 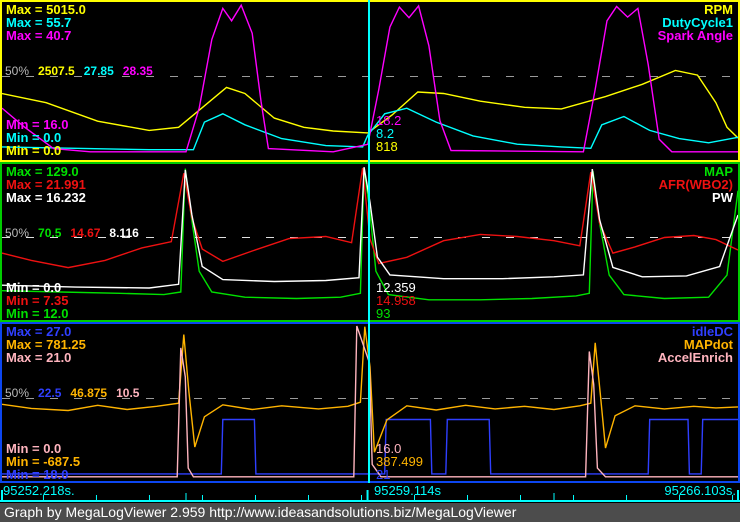 What do you see at coordinates (50, 393) in the screenshot?
I see `fifty-idledc: 22.5` at bounding box center [50, 393].